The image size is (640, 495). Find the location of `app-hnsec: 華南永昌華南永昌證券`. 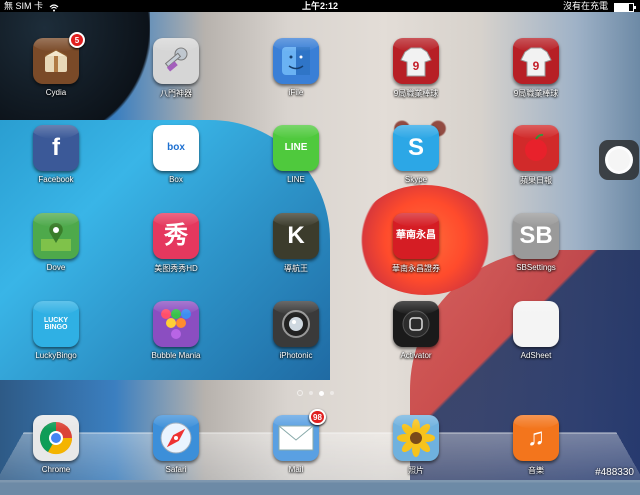

app-hnsec: 華南永昌華南永昌證券 is located at coordinates (416, 253).